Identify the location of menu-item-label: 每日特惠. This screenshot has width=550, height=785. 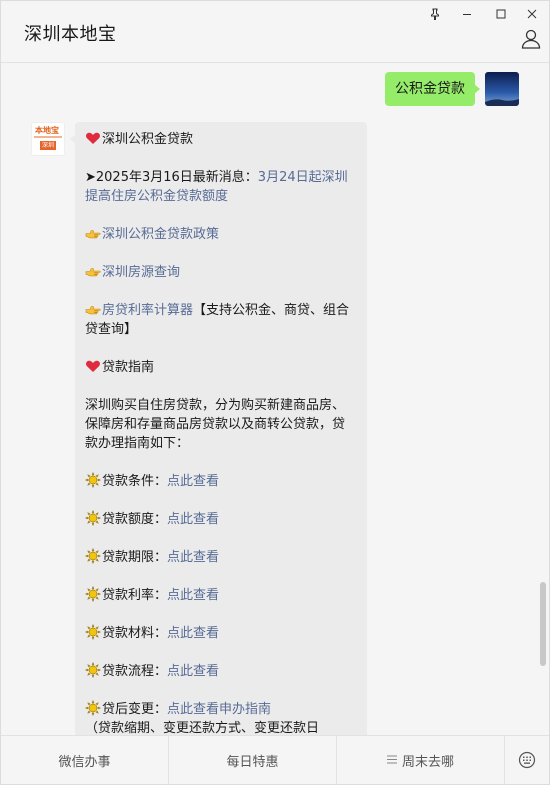
(252, 762).